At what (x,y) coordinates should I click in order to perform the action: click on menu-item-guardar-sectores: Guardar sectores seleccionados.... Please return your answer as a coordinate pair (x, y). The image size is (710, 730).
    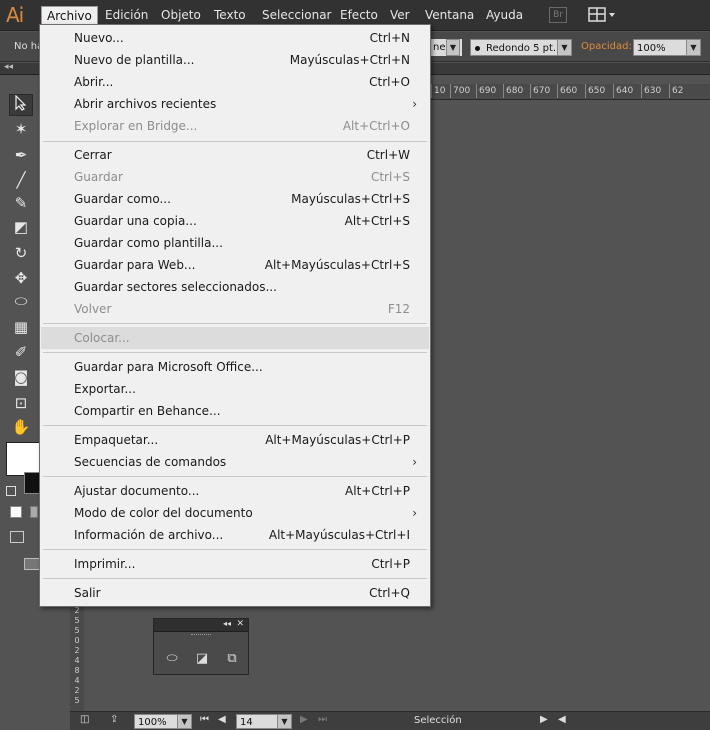
    Looking at the image, I should click on (235, 287).